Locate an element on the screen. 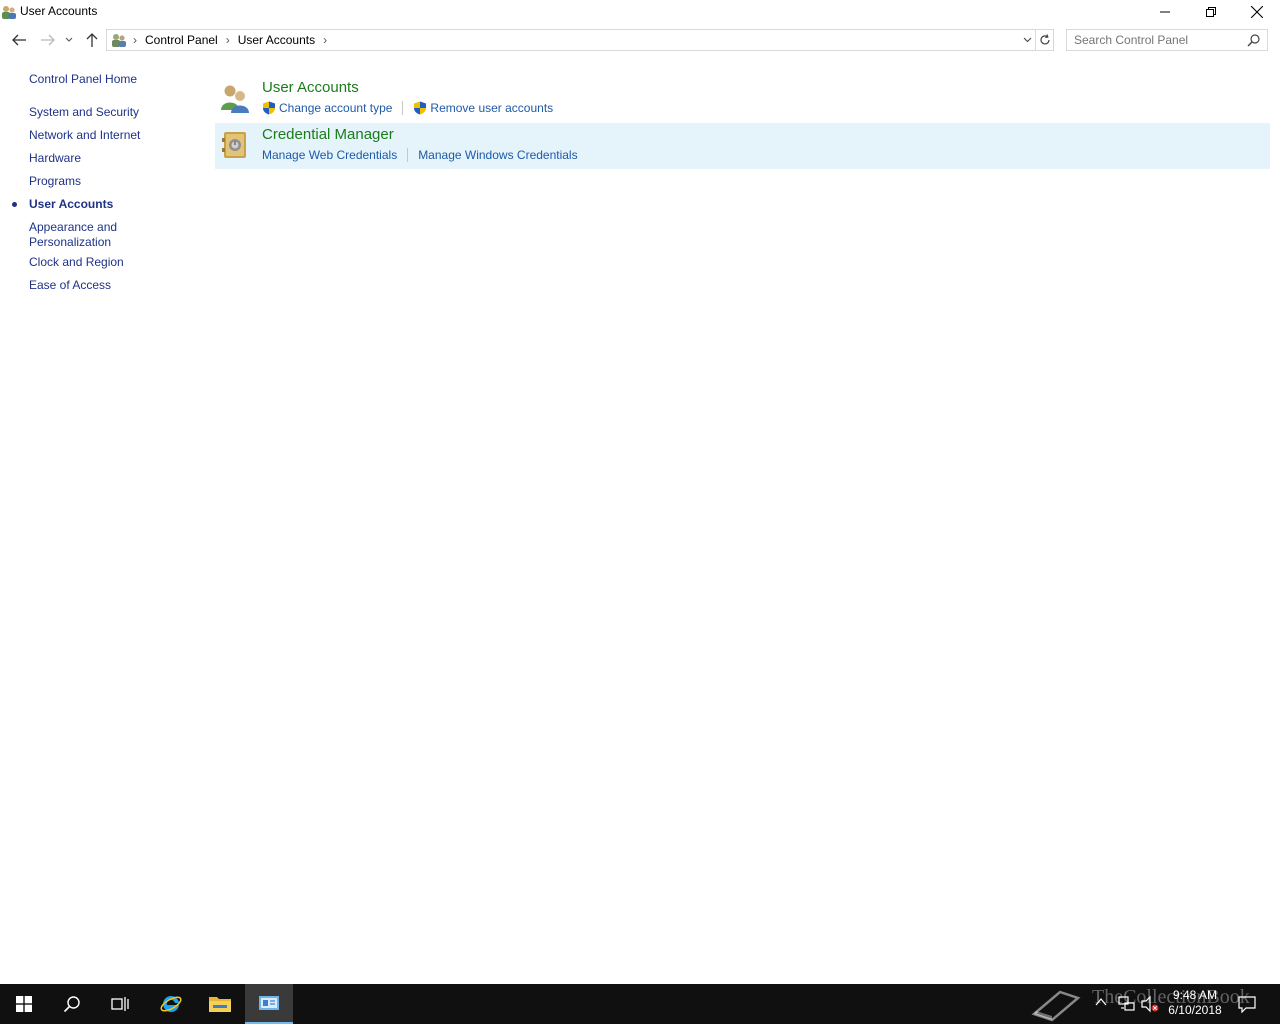 The width and height of the screenshot is (1280, 1024). minimize-button is located at coordinates (1165, 12).